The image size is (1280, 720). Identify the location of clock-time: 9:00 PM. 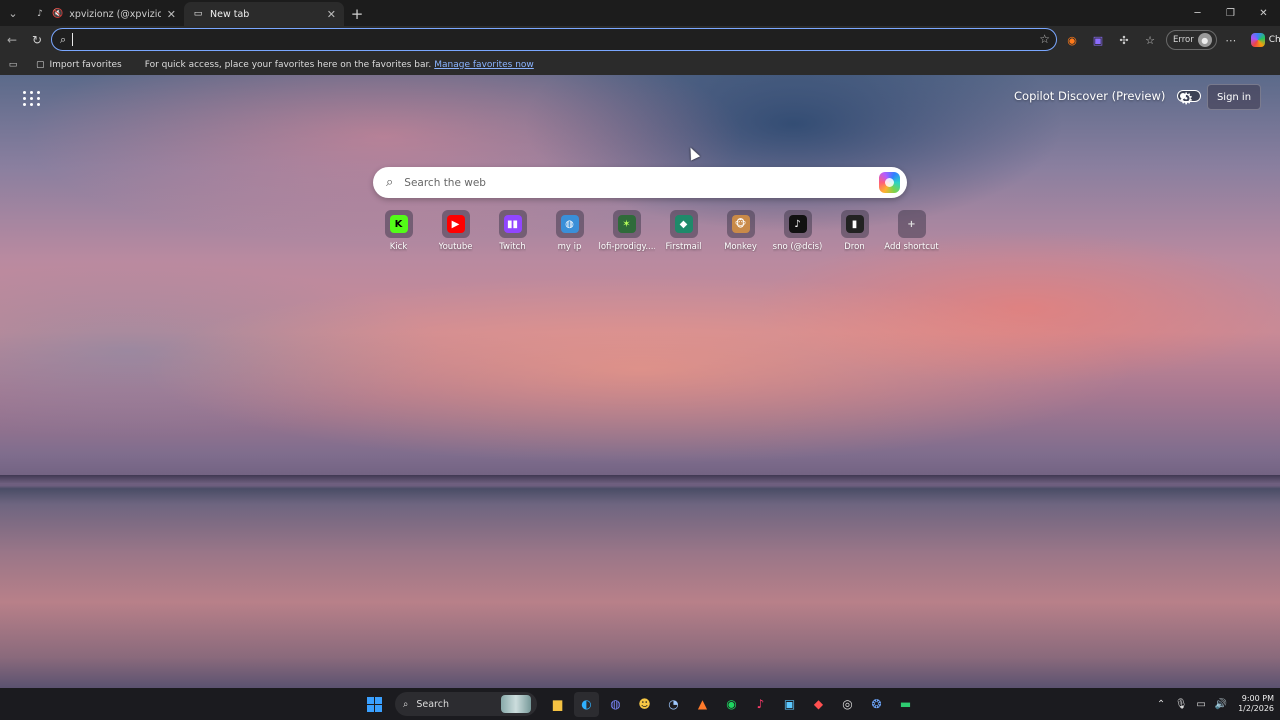
(1257, 698).